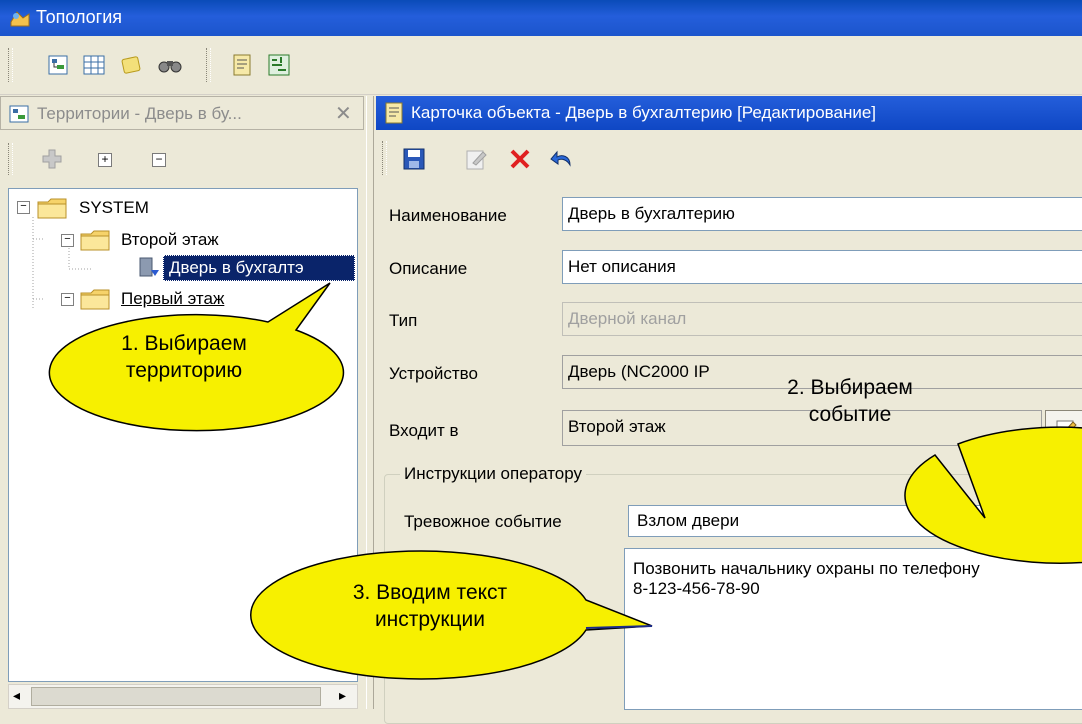 This screenshot has width=1082, height=724. I want to click on expand-all-button: +, so click(105, 160).